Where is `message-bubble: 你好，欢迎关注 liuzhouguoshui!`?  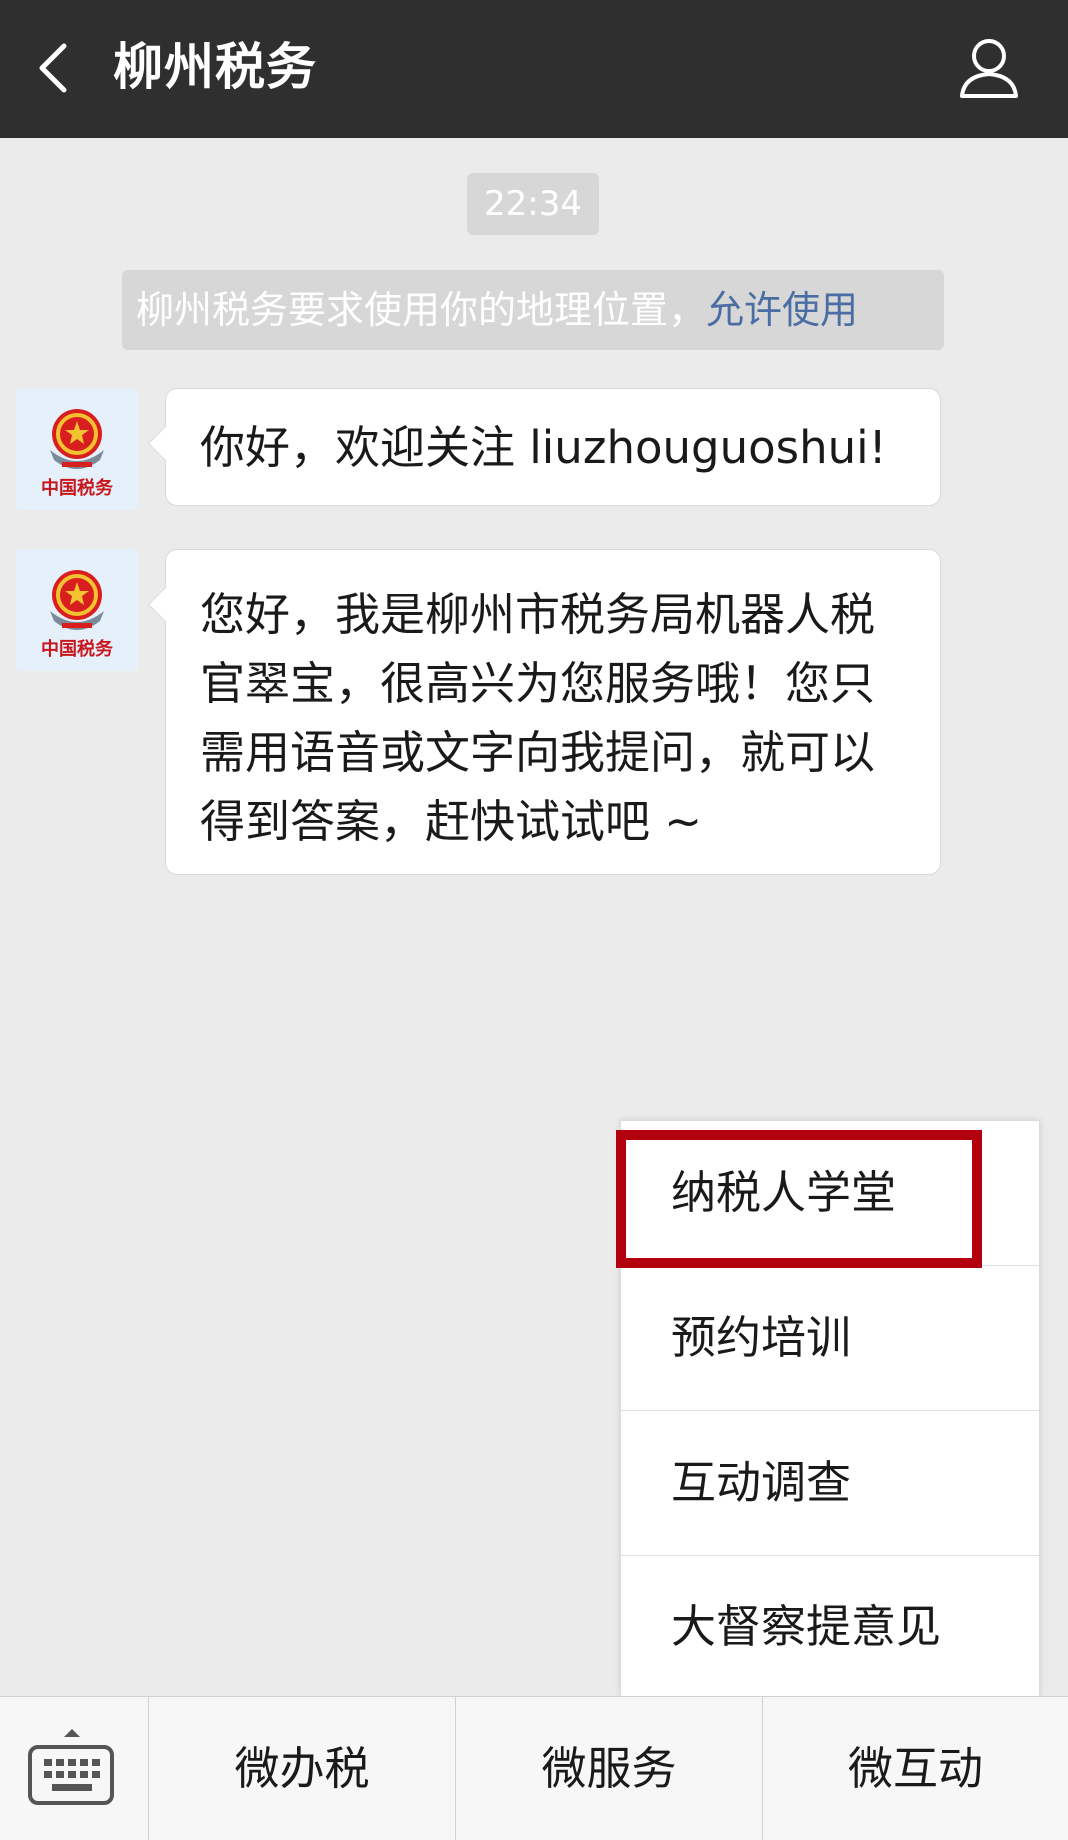
message-bubble: 你好，欢迎关注 liuzhouguoshui! is located at coordinates (553, 447).